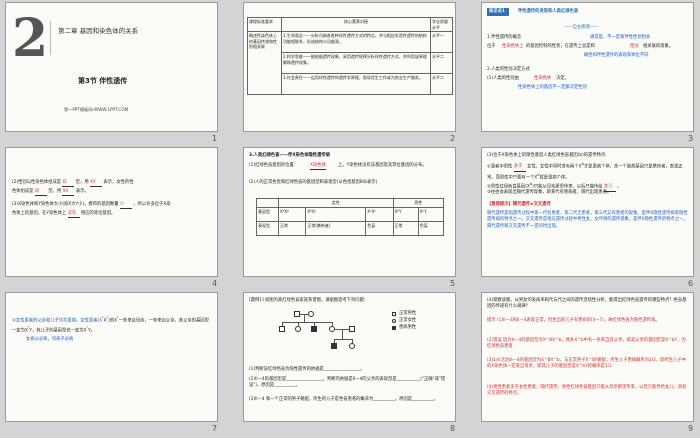 Image resolution: width=700 pixels, height=438 pixels. I want to click on text-line: 色体上的基因，在Y染色体上 没有 相应的等位基因。, so click(63, 215).